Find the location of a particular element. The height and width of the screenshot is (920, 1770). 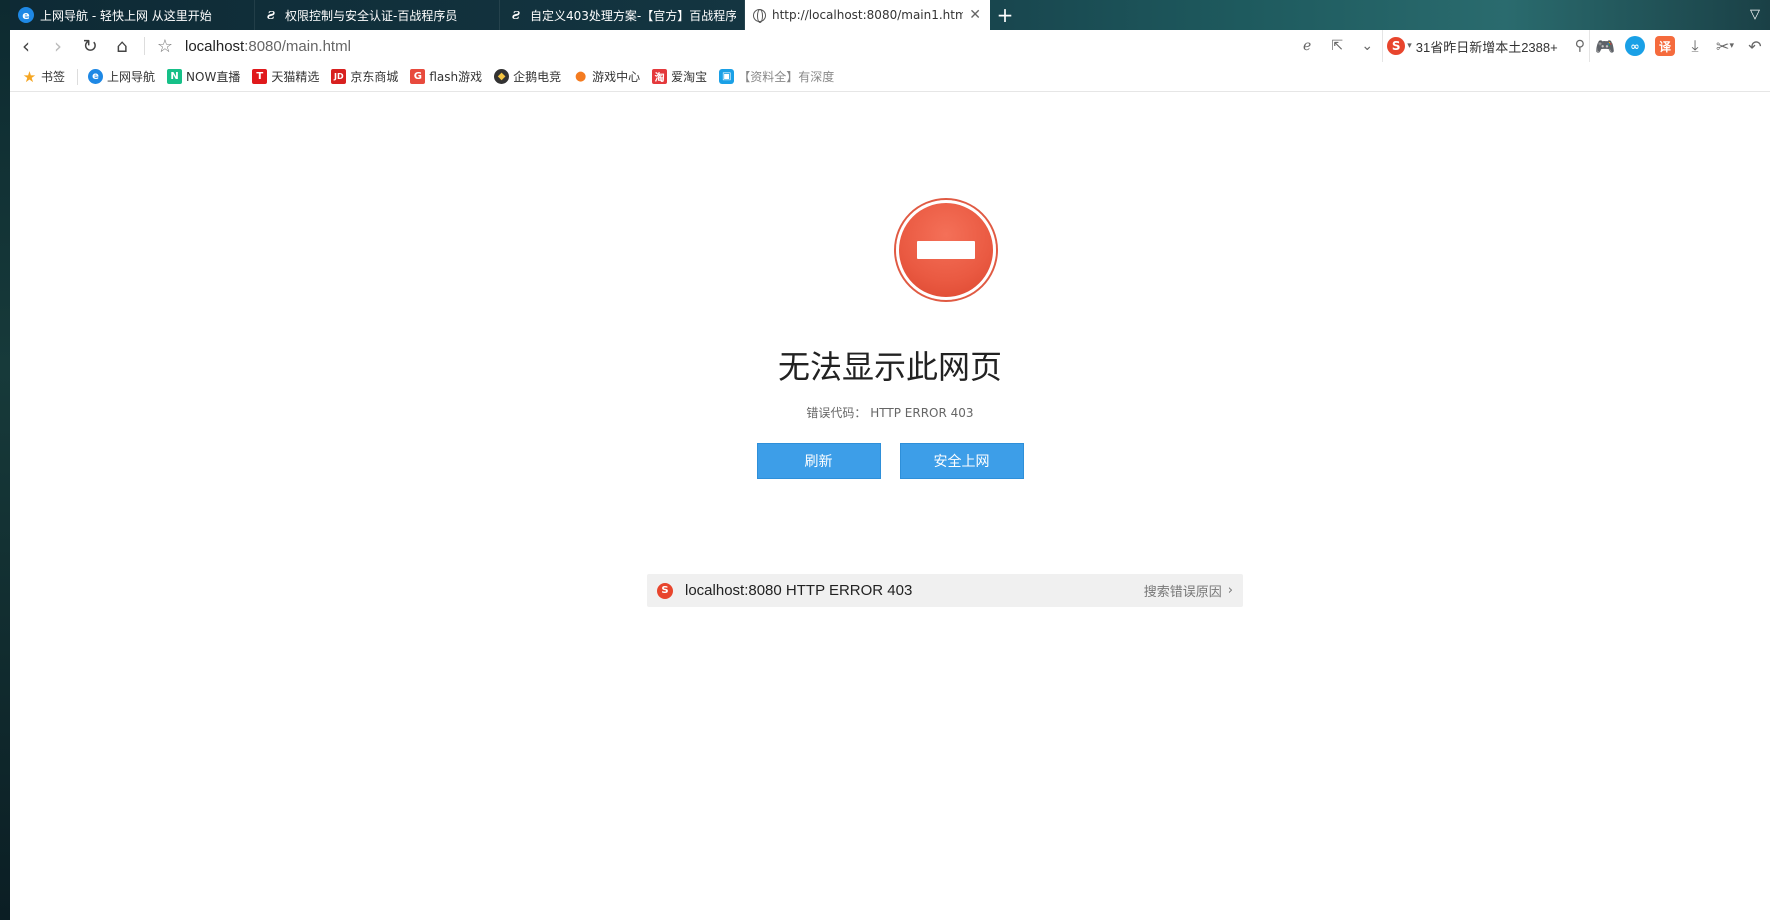

infinity-icon: ∞ is located at coordinates (1635, 46).